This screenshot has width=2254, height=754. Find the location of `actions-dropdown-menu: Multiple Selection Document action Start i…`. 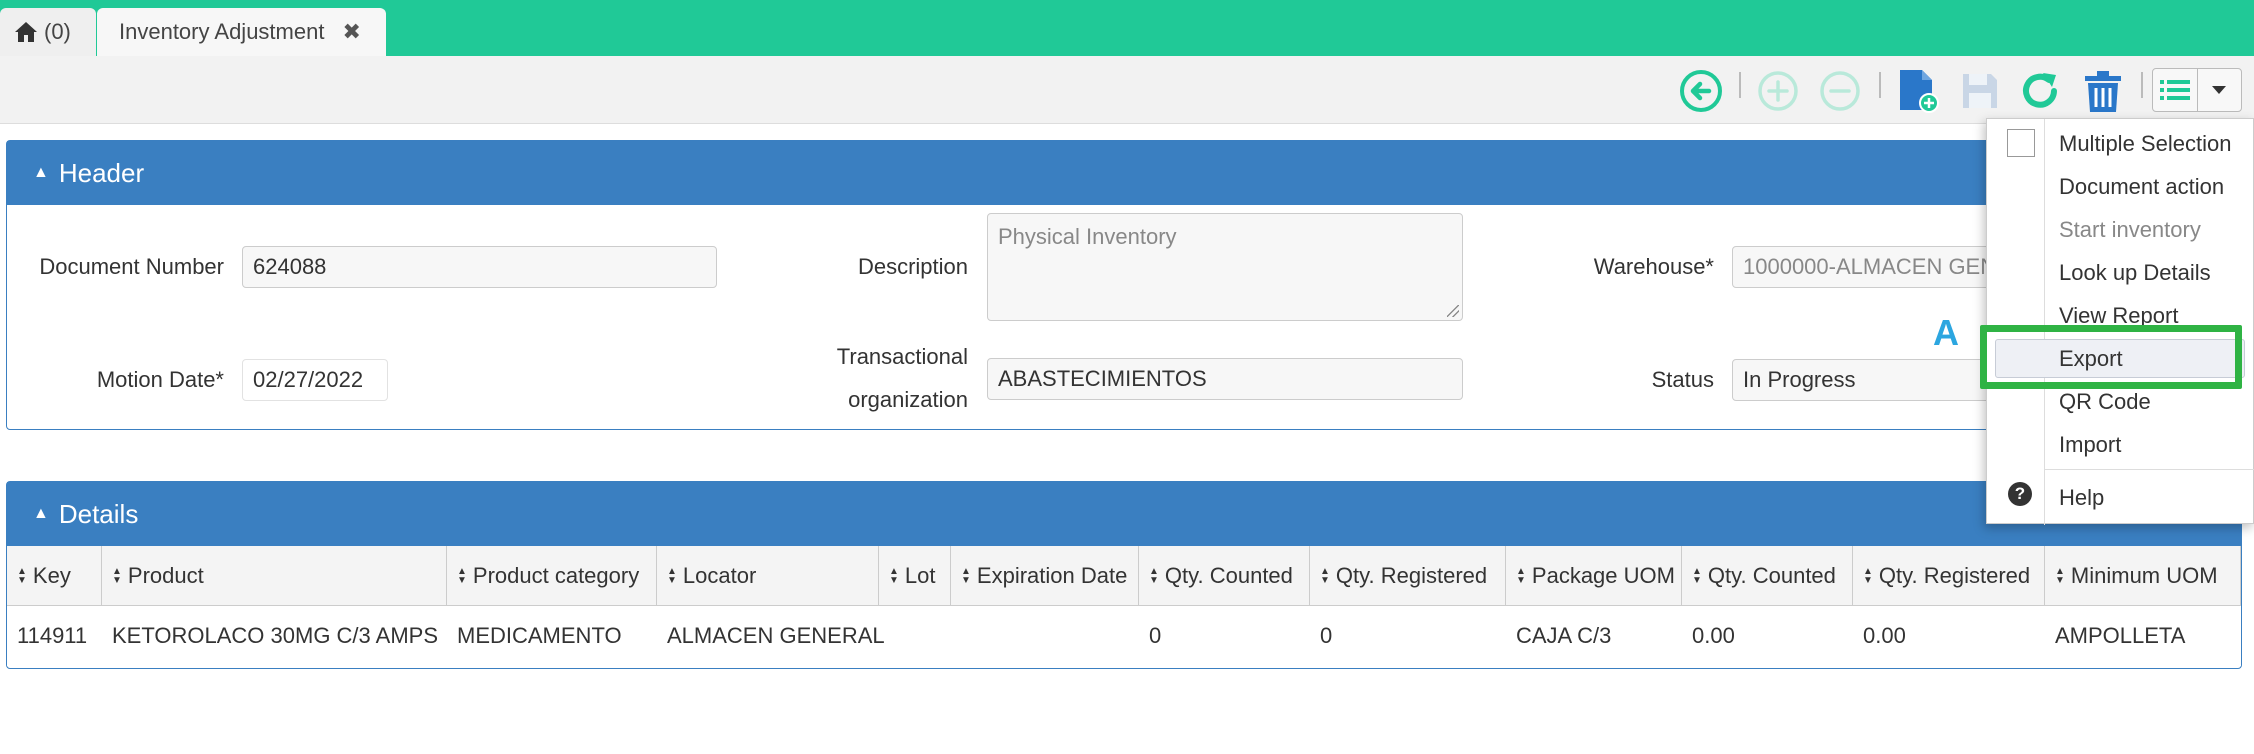

actions-dropdown-menu: Multiple Selection Document action Start i… is located at coordinates (2120, 321).